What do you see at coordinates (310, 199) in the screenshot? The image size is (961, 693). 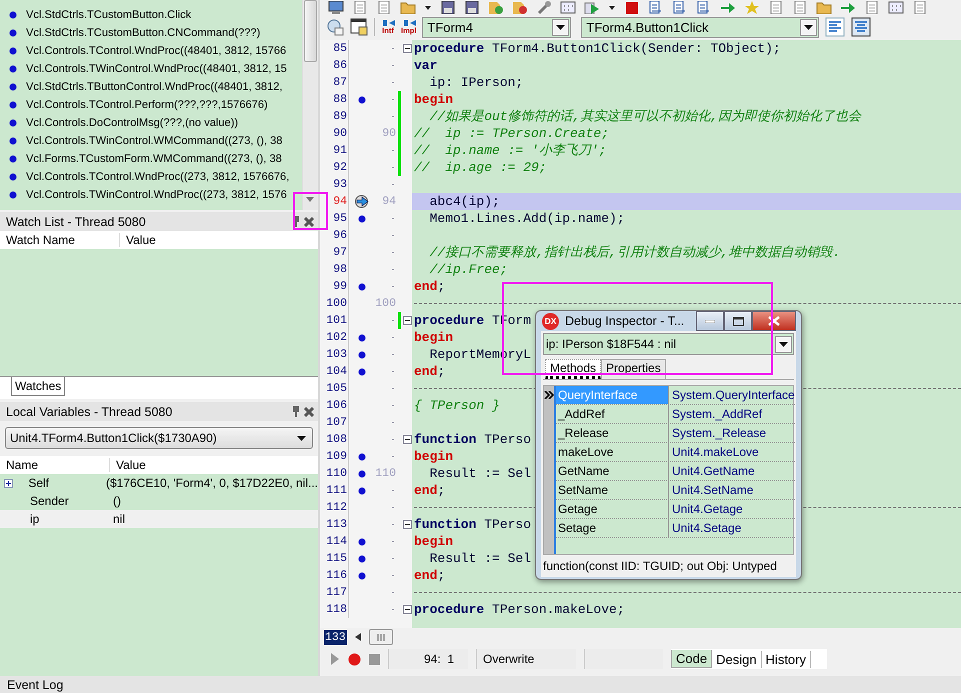 I see `scroll-down-icon` at bounding box center [310, 199].